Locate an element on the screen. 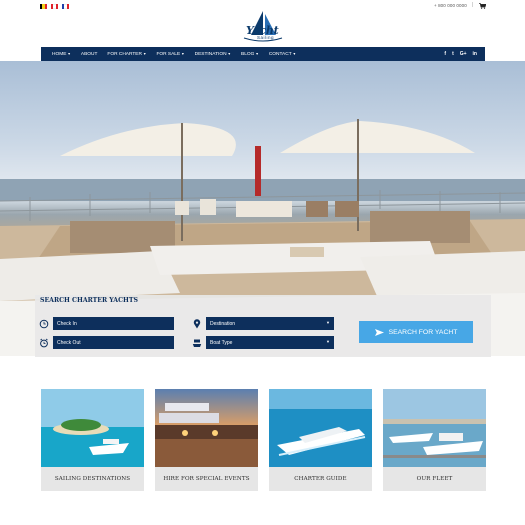  card-label: CHARTER GUIDE is located at coordinates (320, 479).